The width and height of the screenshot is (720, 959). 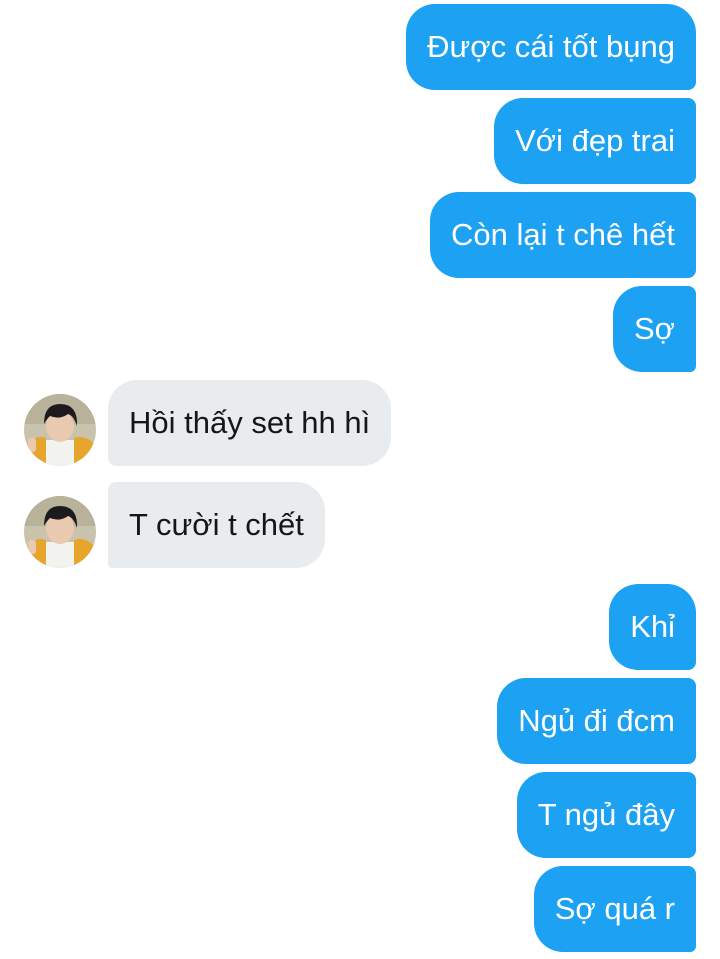 I want to click on received-message-bubble: T cười t chết, so click(x=216, y=525).